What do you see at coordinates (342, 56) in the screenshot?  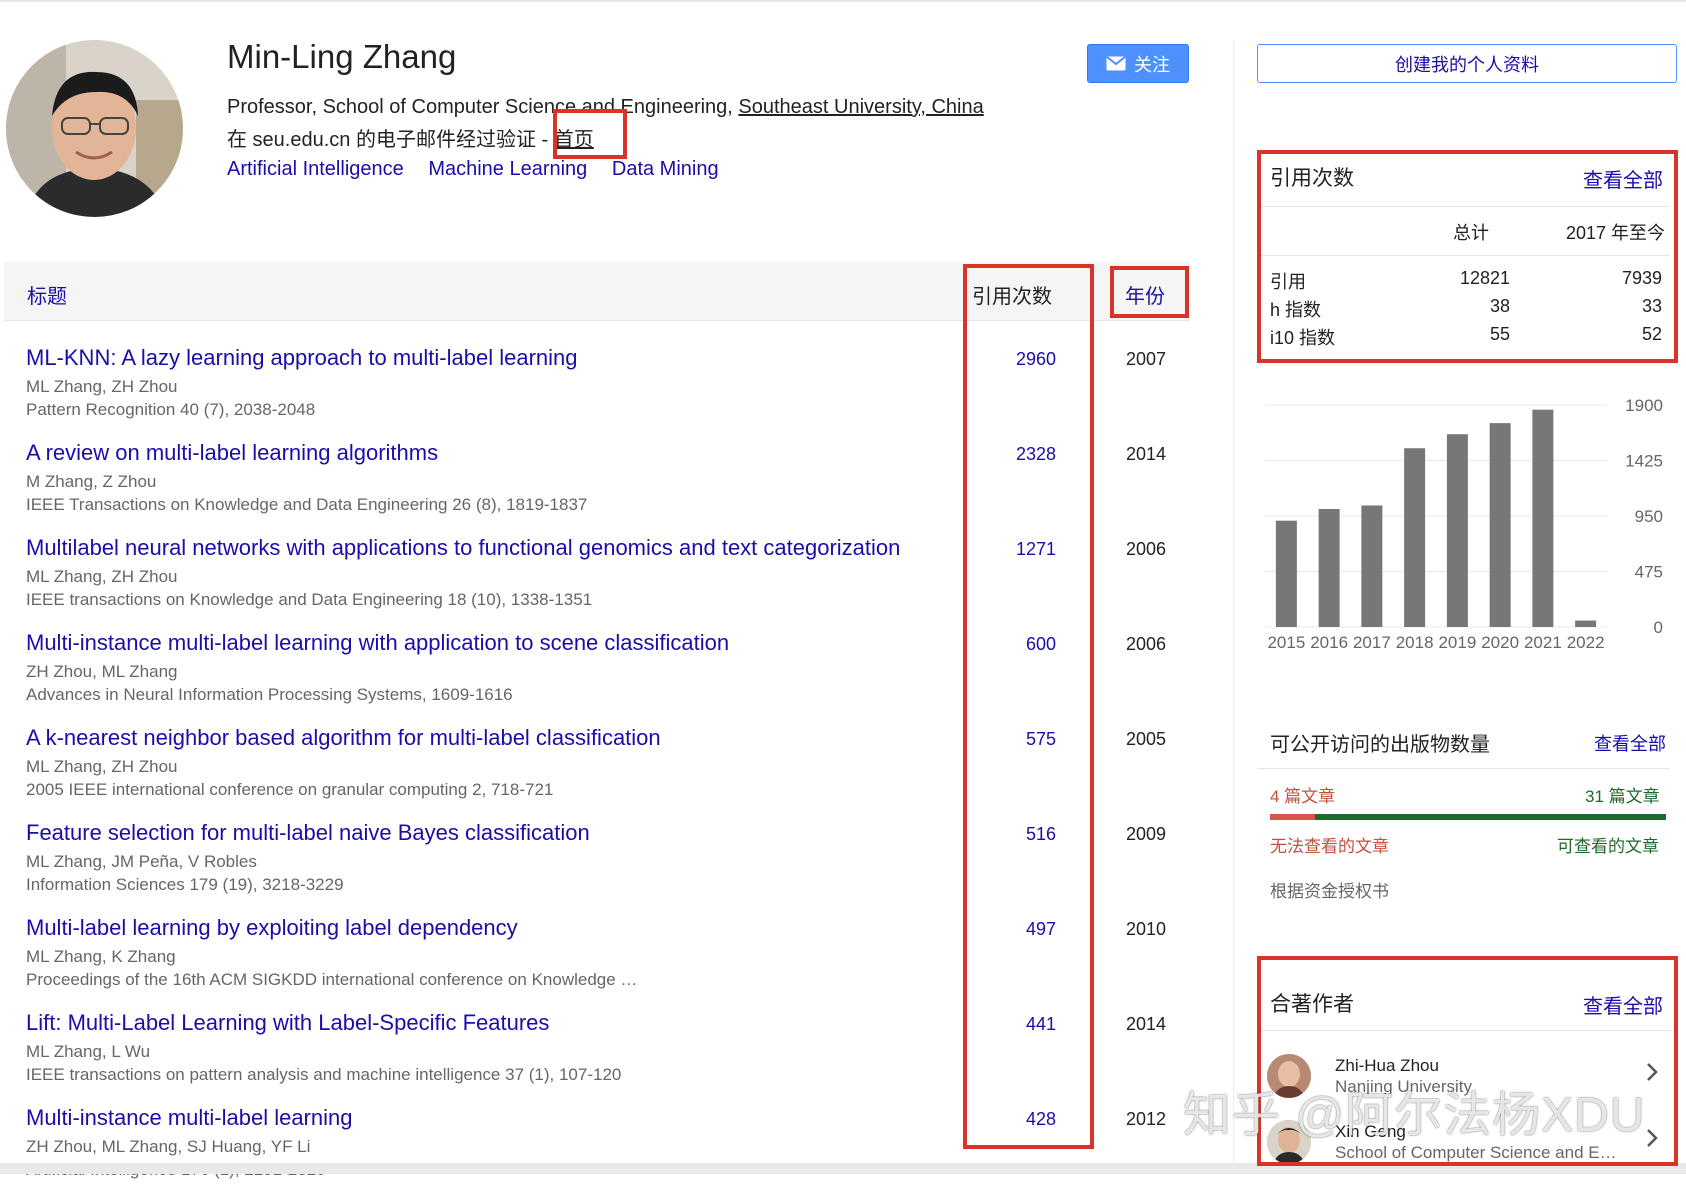 I see `profile-name: Min-Ling Zhang` at bounding box center [342, 56].